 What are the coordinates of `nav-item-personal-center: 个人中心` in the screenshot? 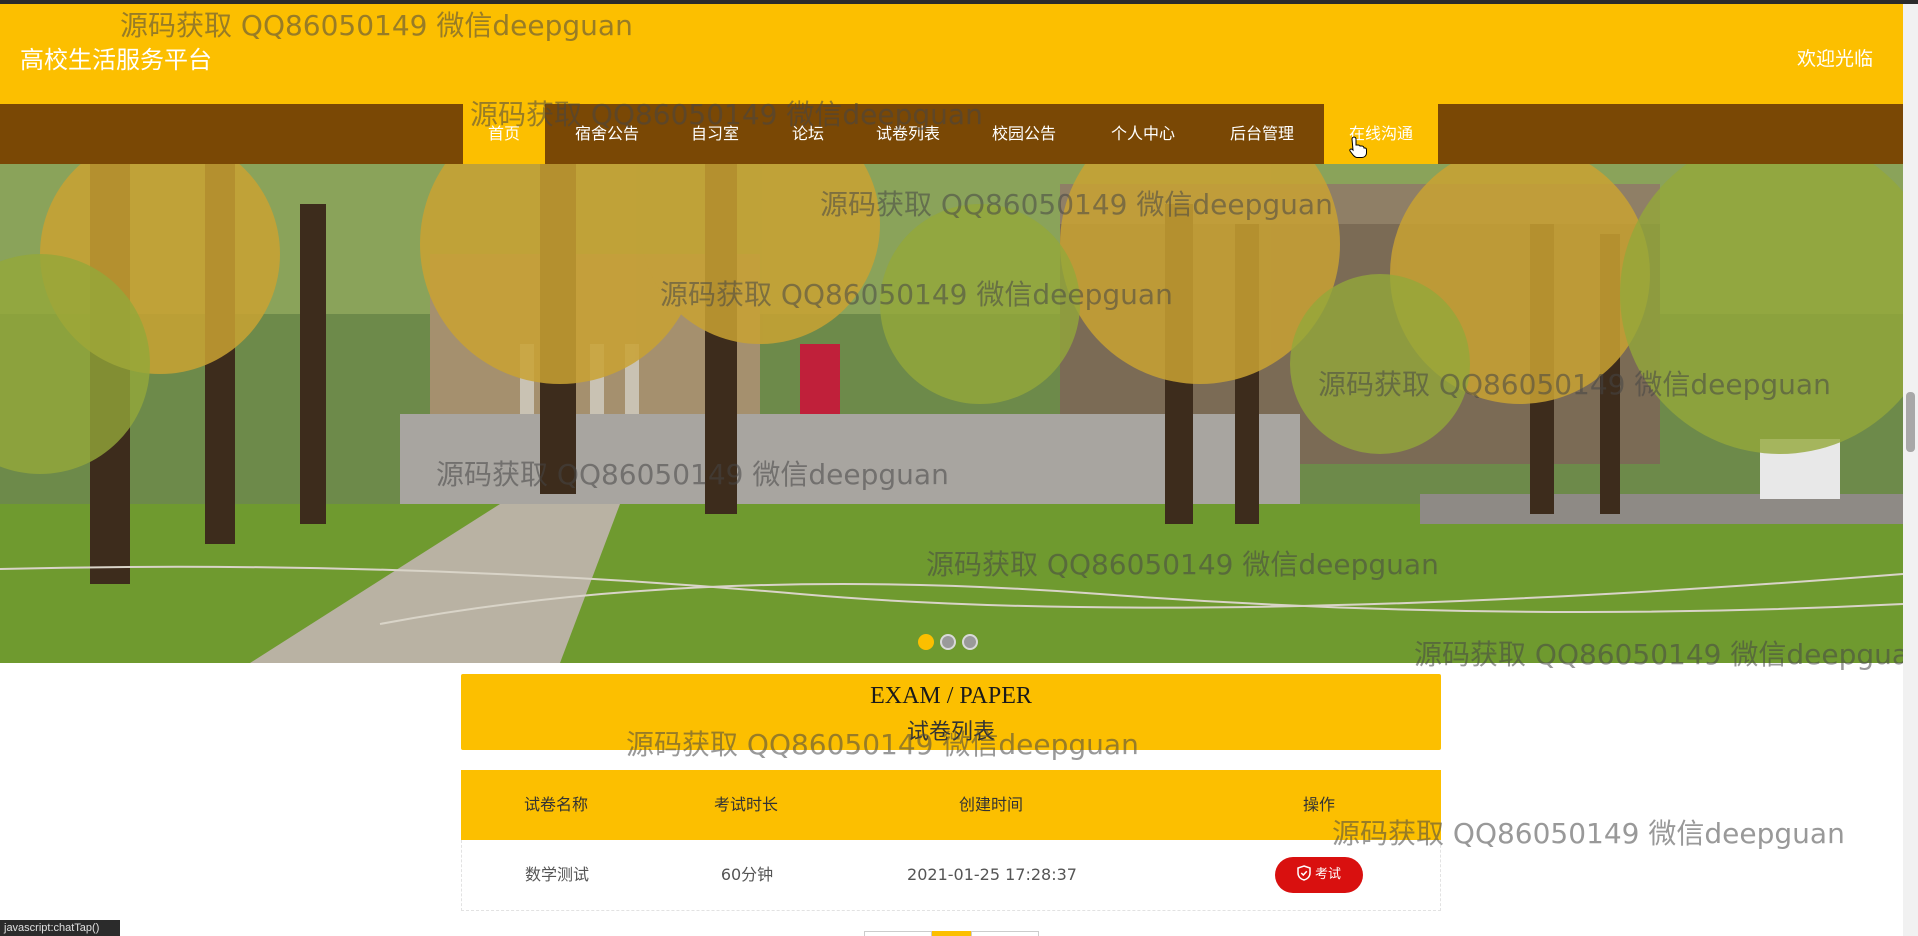 It's located at (1143, 134).